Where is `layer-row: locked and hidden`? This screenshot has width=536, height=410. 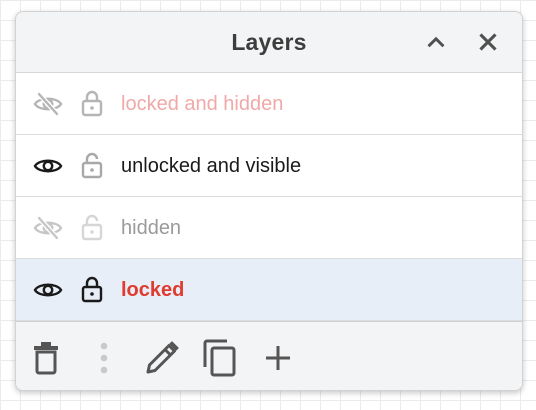 layer-row: locked and hidden is located at coordinates (269, 104).